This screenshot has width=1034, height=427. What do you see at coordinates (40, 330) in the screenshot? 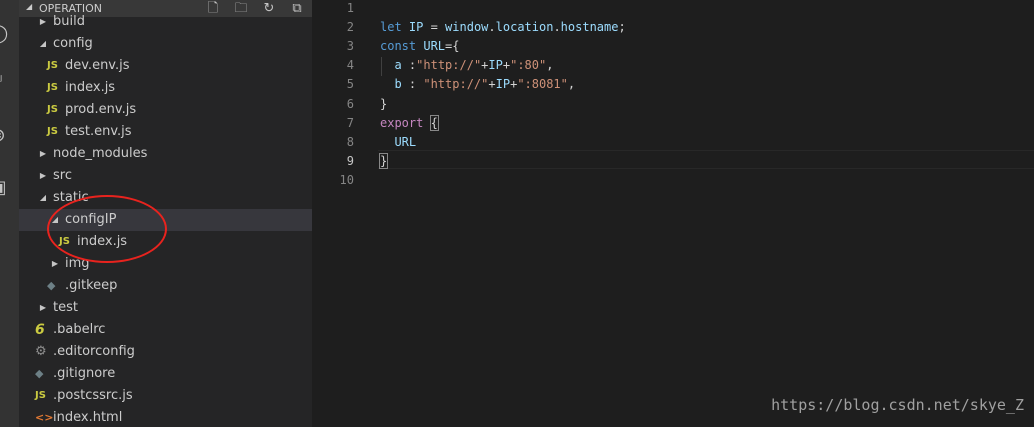
I see `babel-file-icon: 6` at bounding box center [40, 330].